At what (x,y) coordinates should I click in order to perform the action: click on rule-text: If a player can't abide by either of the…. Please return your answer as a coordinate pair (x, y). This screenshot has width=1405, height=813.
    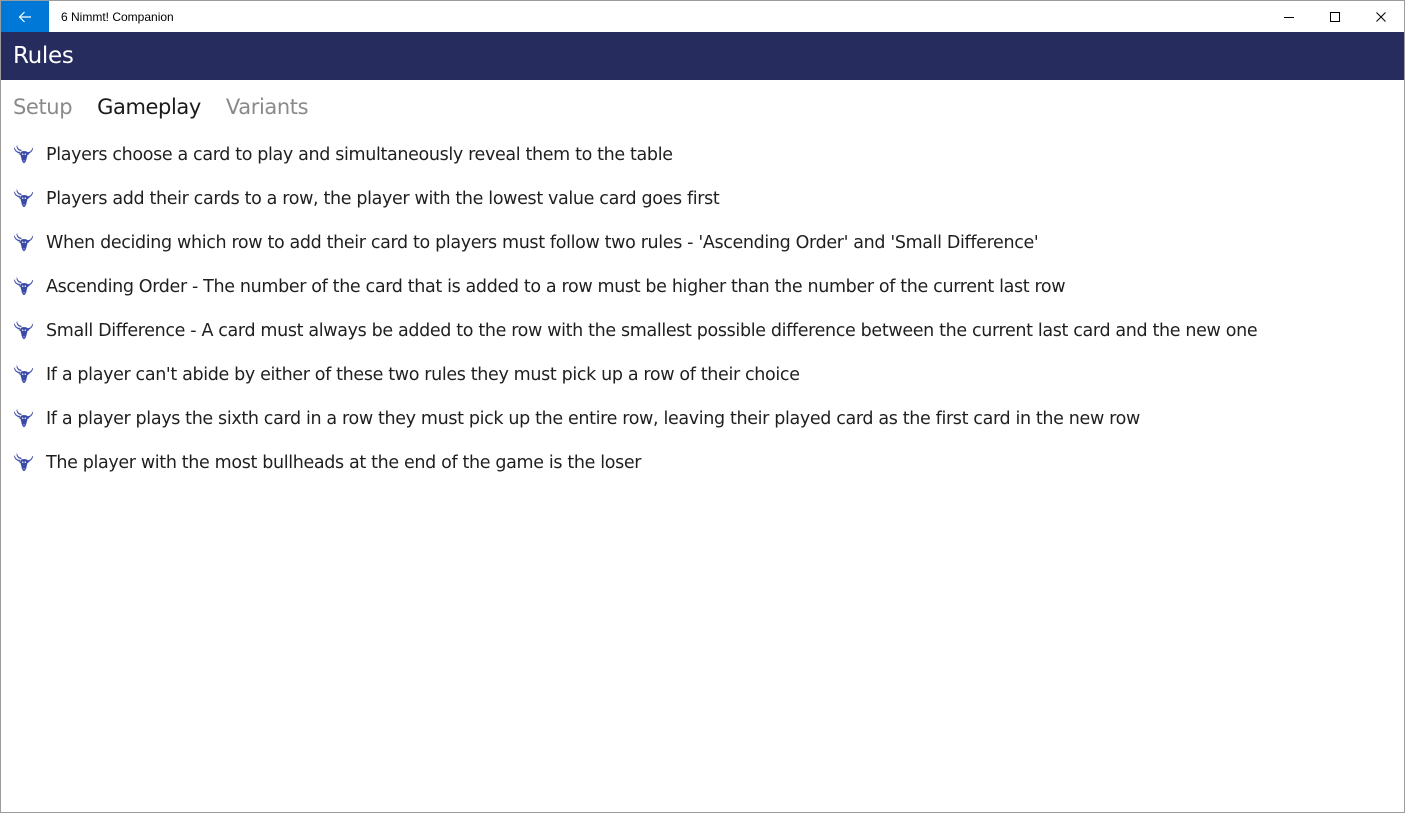
    Looking at the image, I should click on (423, 375).